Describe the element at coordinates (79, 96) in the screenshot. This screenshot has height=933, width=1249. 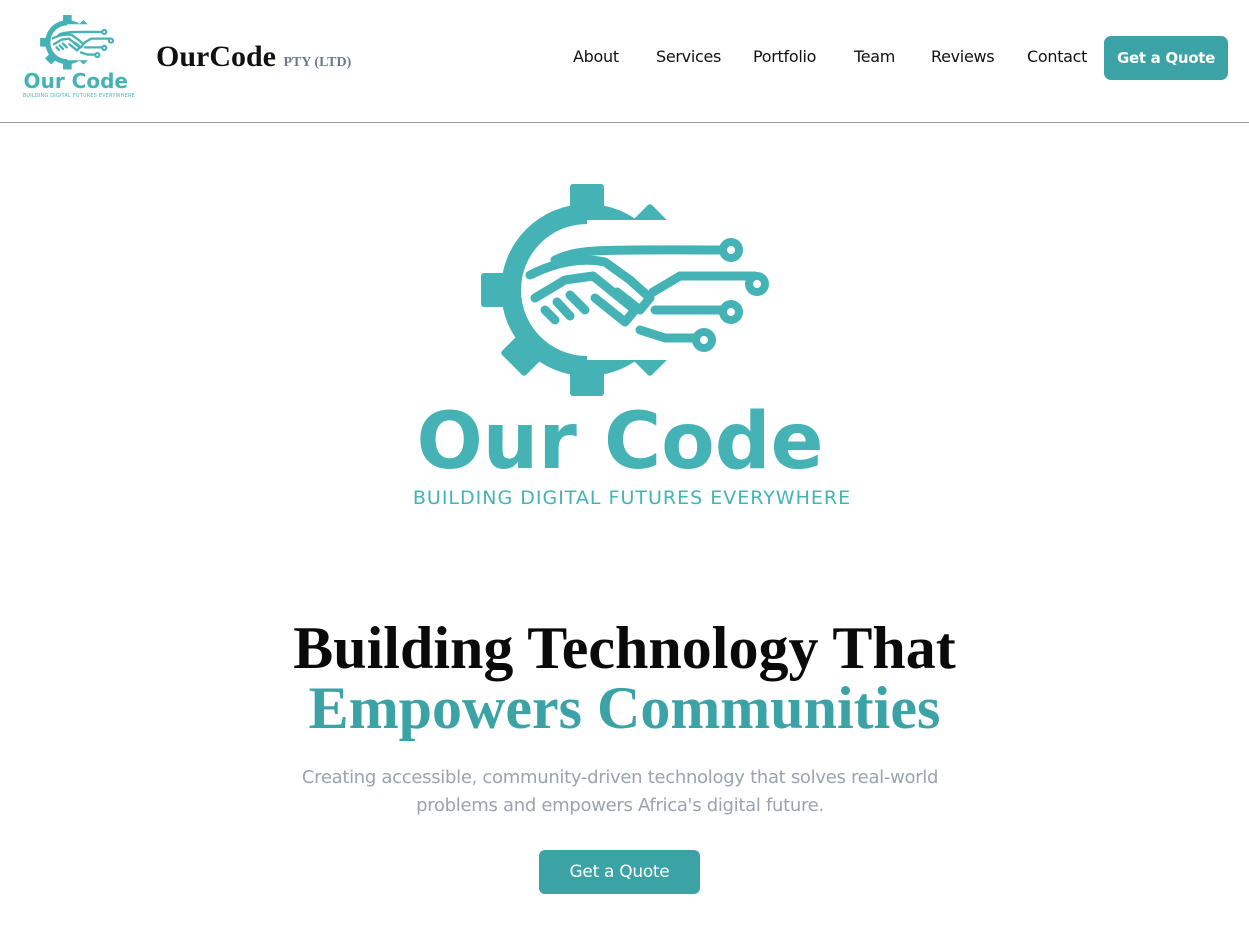
I see `svg-text:BUILDING DIGITAL FUTURES EVERY: BUILDING DIGITAL FUTURES EVERYWHERE` at that location.